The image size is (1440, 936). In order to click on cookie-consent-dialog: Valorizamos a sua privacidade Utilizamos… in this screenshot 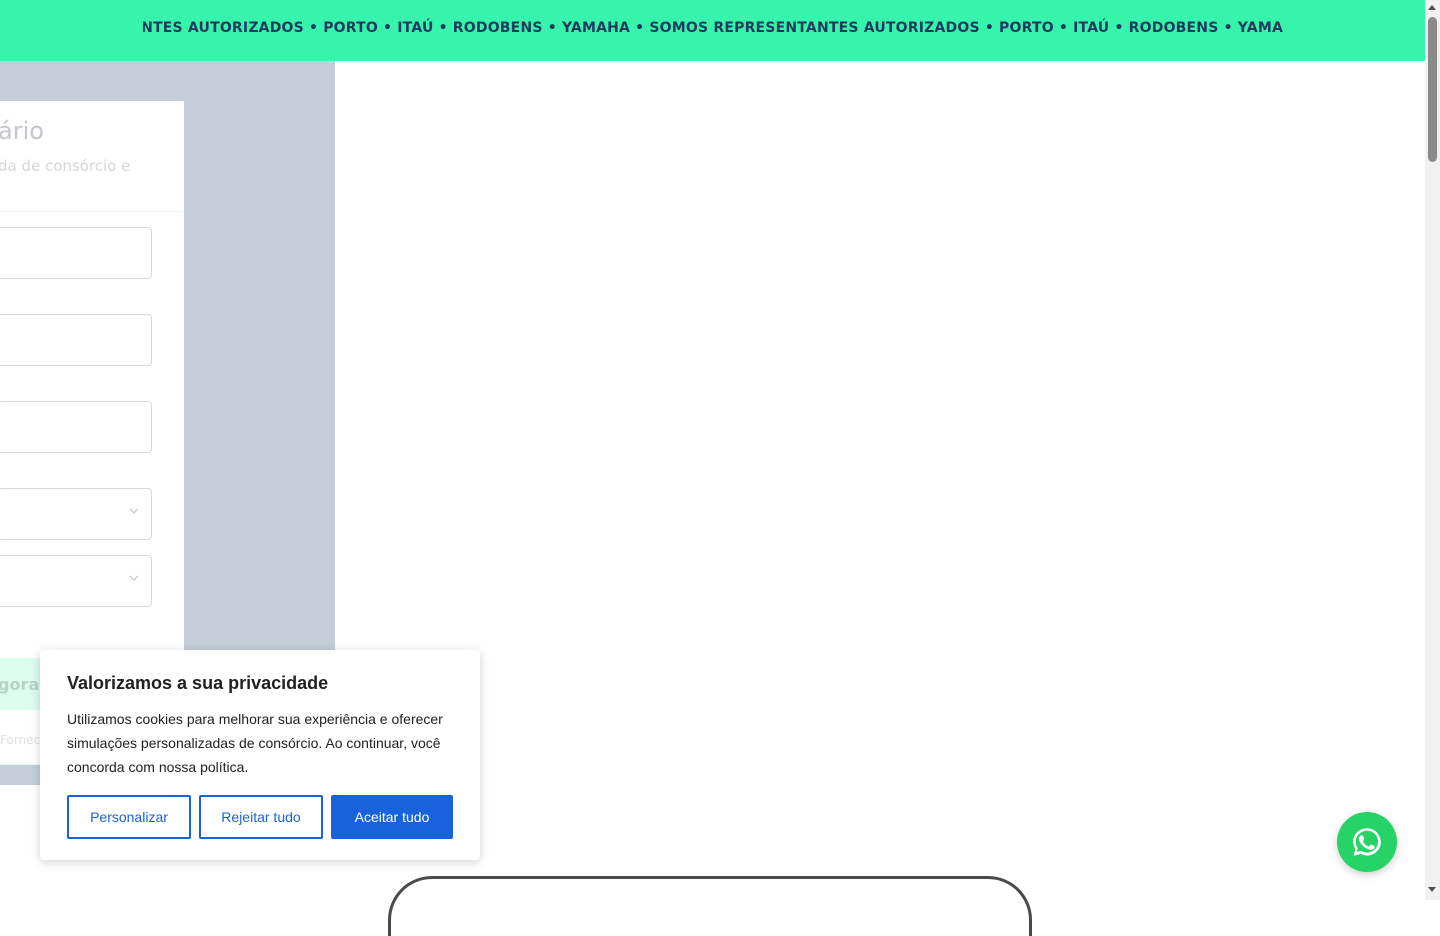, I will do `click(260, 755)`.